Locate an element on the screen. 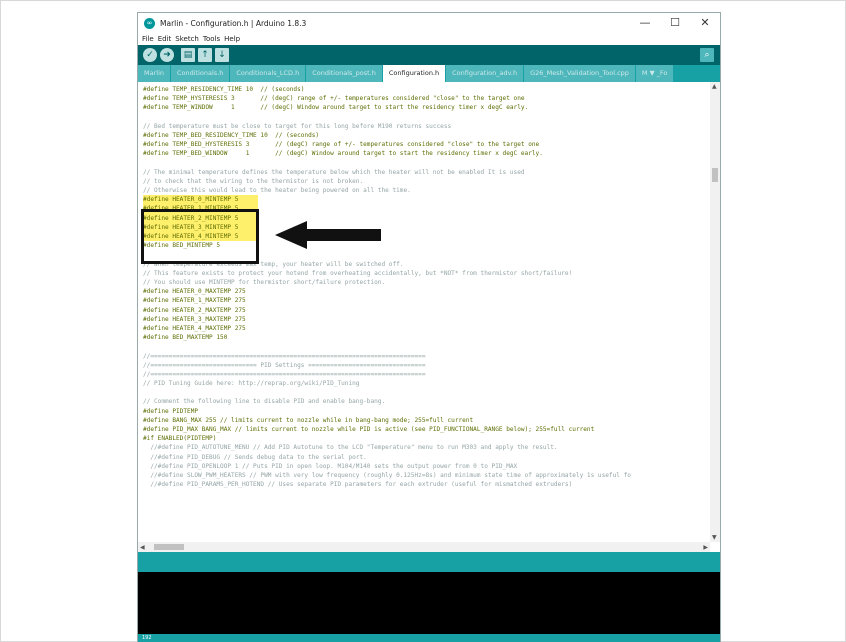  upload-button: ➜ is located at coordinates (167, 55).